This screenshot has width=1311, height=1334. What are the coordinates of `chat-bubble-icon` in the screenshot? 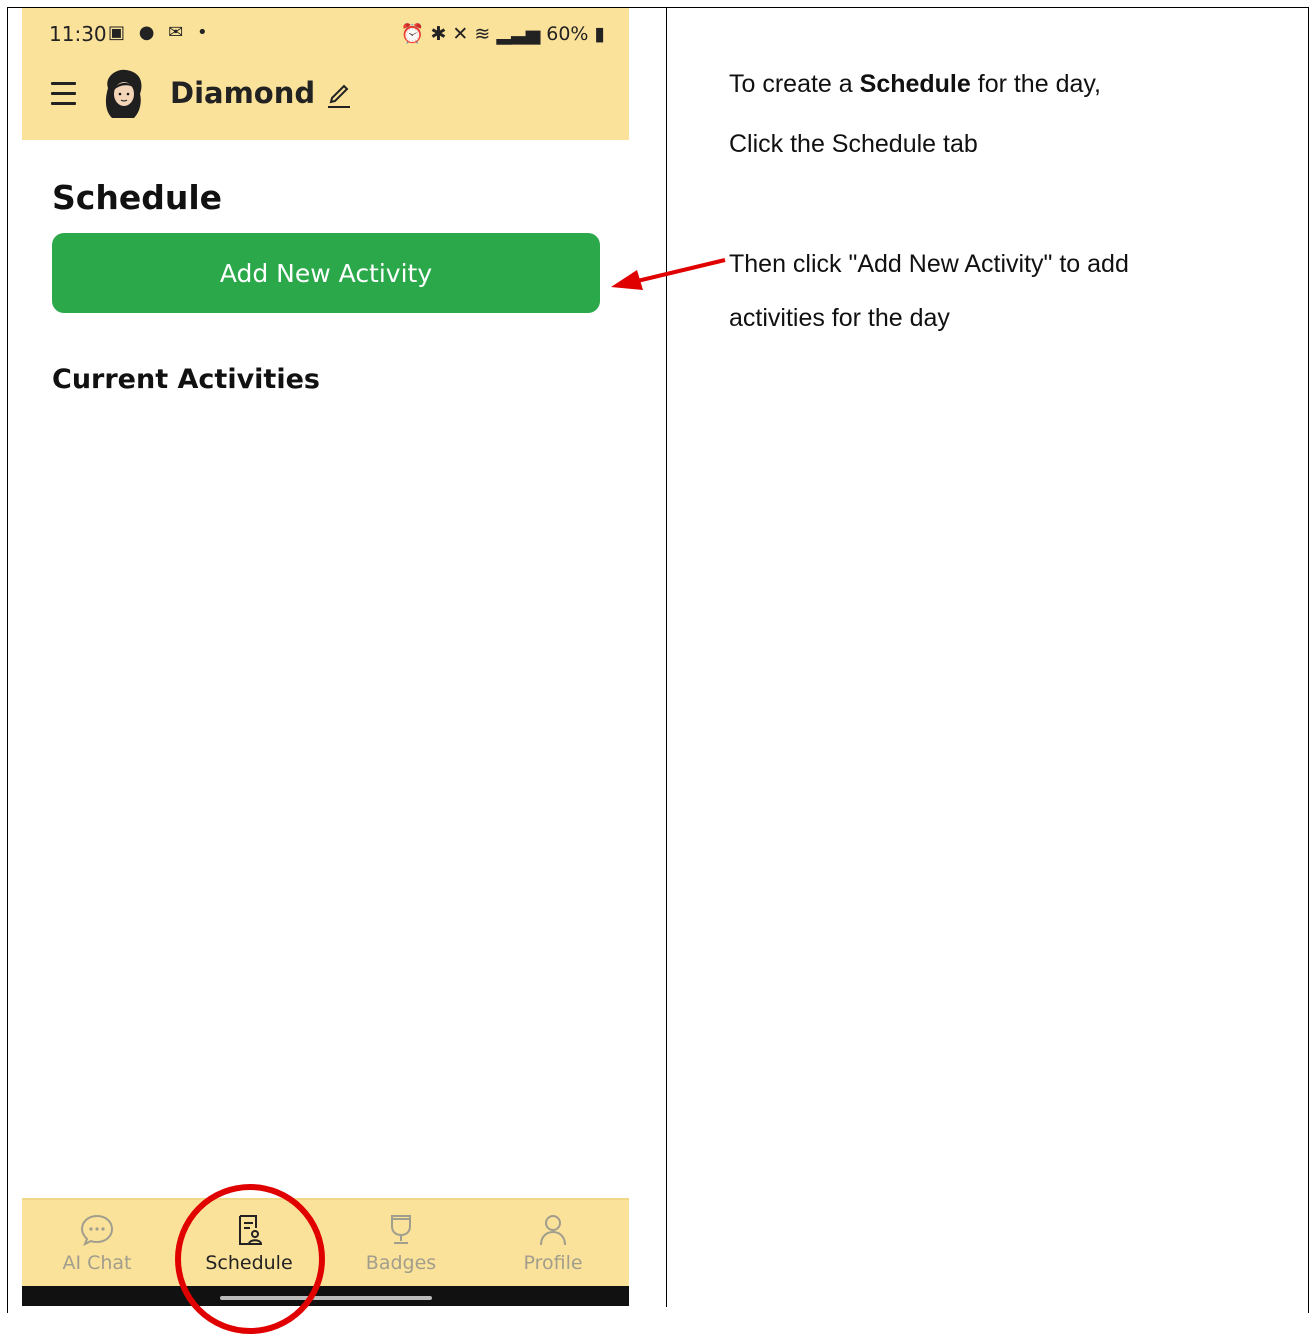 It's located at (97, 1230).